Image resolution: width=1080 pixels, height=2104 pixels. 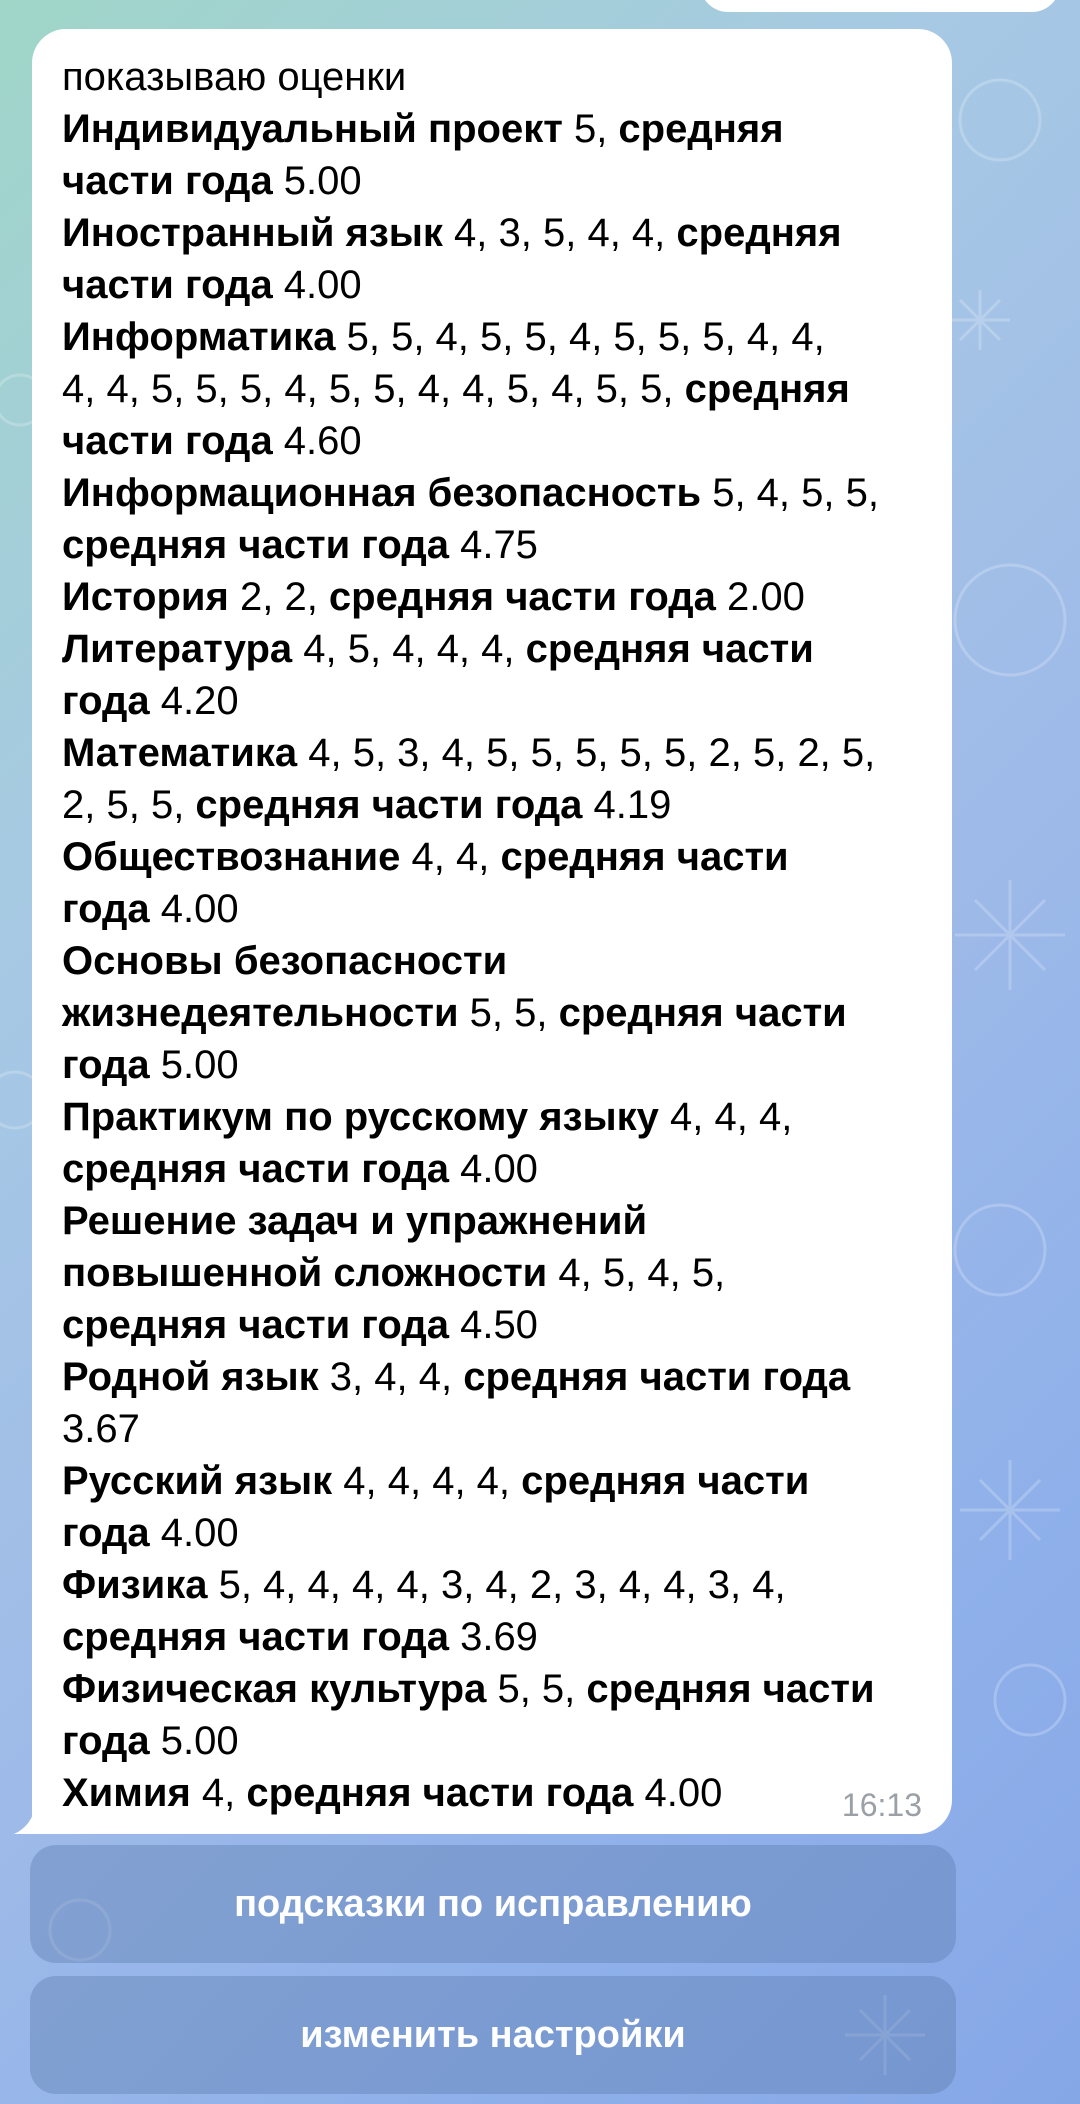 What do you see at coordinates (427, 1481) in the screenshot?
I see `line-values: 4, 4, 4, 4,` at bounding box center [427, 1481].